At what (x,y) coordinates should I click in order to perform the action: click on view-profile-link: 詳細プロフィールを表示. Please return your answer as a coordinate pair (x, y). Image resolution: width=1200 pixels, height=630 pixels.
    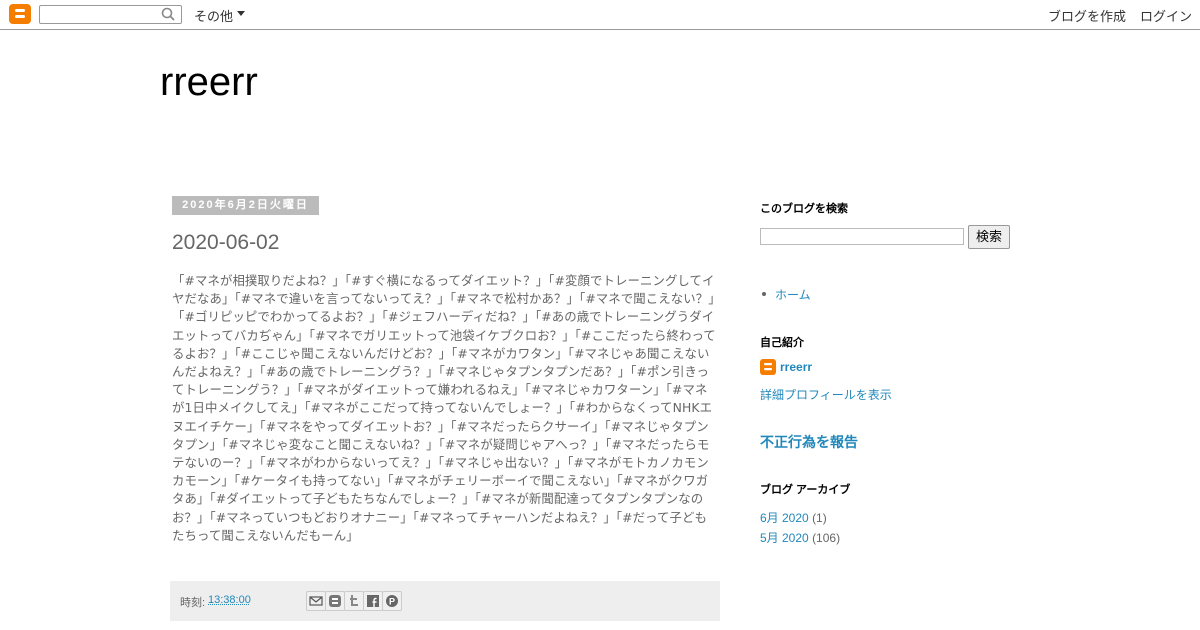
    Looking at the image, I should click on (826, 394).